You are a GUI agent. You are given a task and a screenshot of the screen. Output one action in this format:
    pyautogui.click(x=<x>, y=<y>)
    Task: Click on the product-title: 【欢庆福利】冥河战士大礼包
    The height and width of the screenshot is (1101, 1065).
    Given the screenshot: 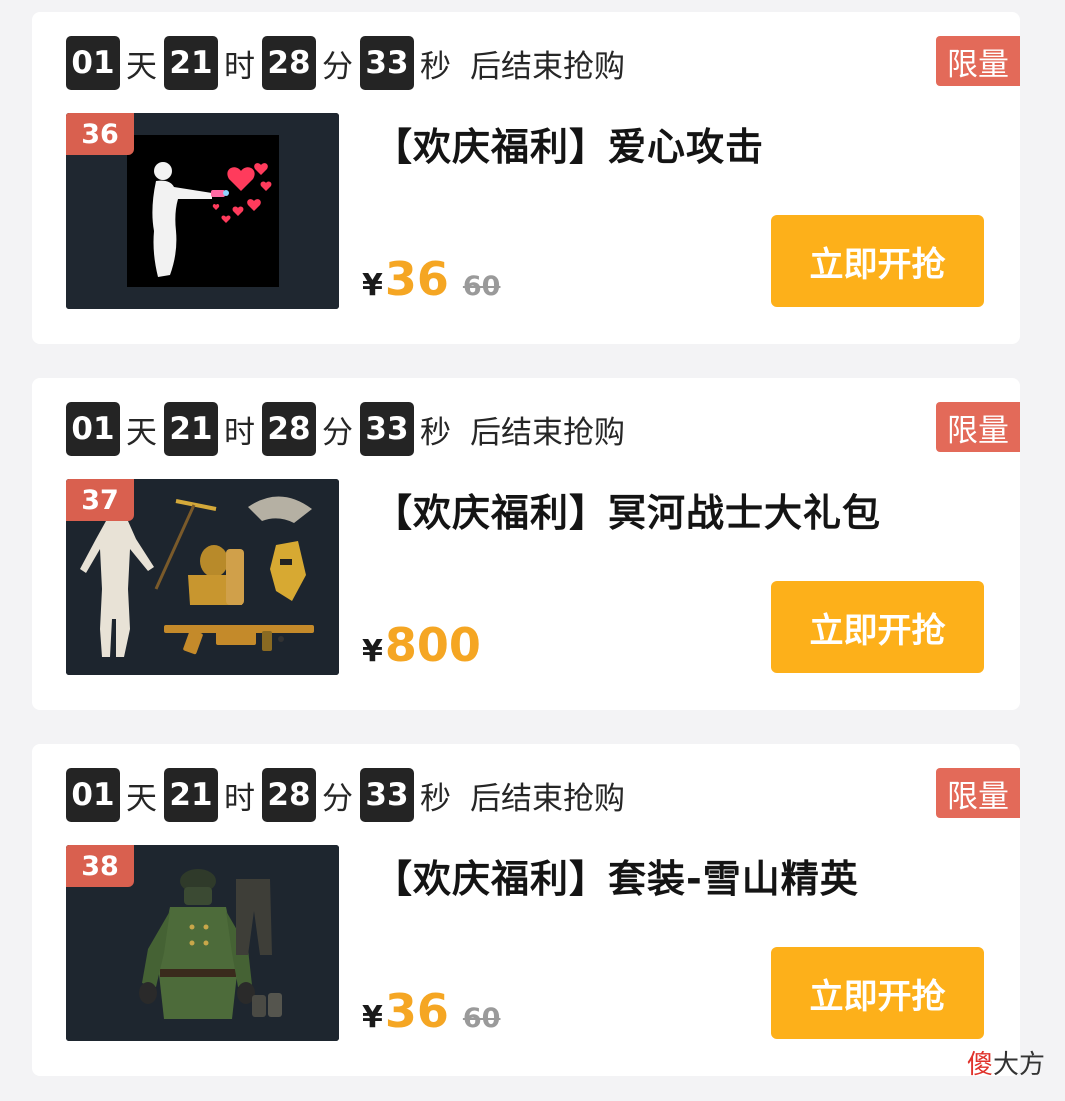 What is the action you would take?
    pyautogui.click(x=627, y=509)
    